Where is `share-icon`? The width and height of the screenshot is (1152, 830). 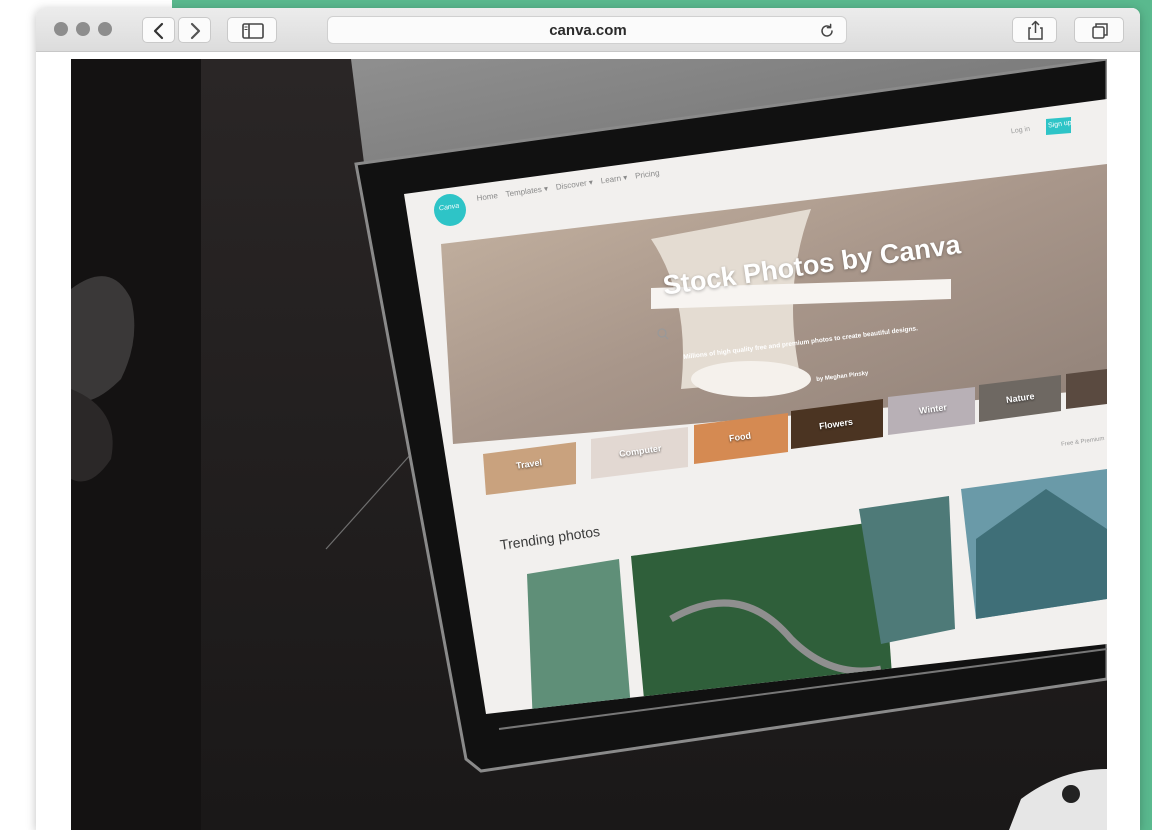
share-icon is located at coordinates (1035, 30).